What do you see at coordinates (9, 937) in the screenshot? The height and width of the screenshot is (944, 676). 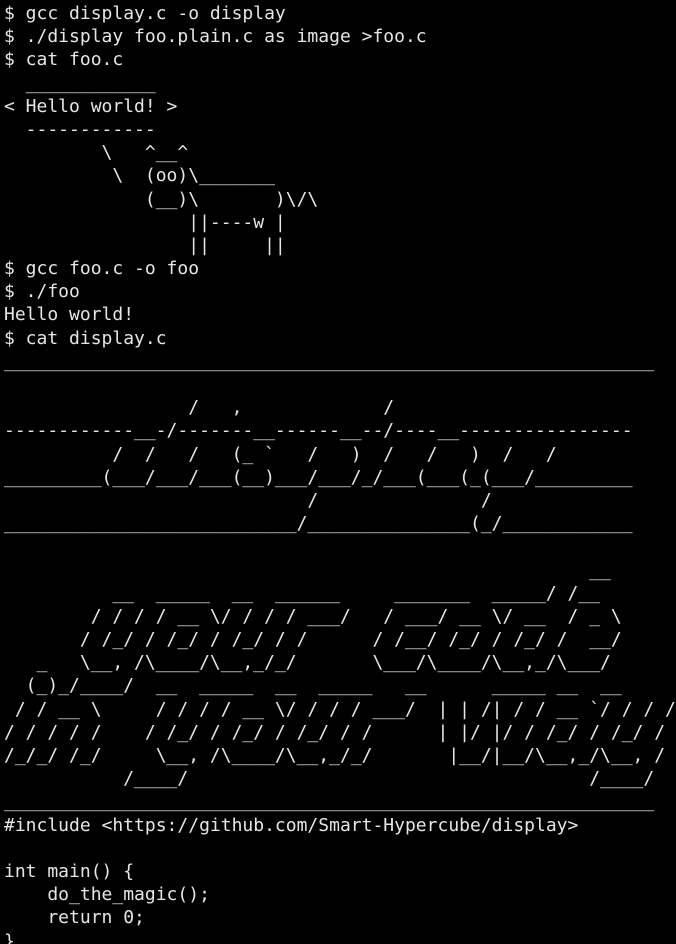 I see `terminal-line: }` at bounding box center [9, 937].